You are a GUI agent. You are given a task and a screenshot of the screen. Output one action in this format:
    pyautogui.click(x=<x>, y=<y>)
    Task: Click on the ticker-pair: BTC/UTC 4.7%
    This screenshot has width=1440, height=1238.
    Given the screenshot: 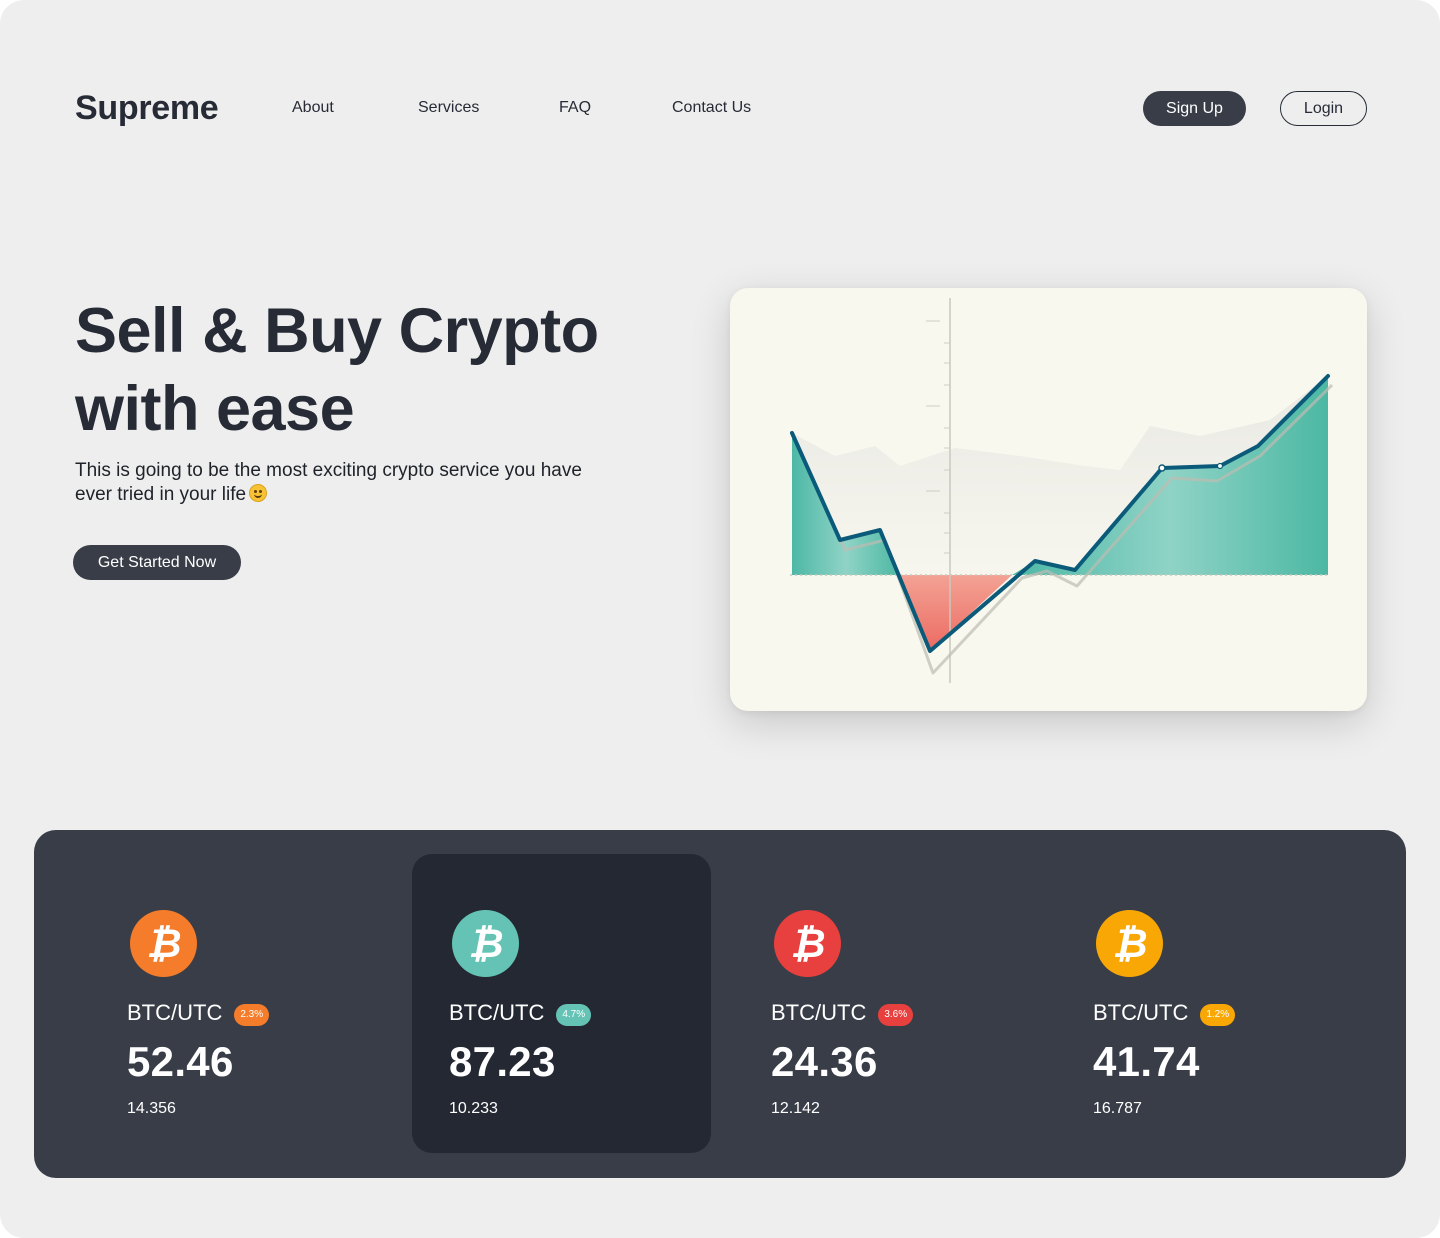 What is the action you would take?
    pyautogui.click(x=520, y=1013)
    